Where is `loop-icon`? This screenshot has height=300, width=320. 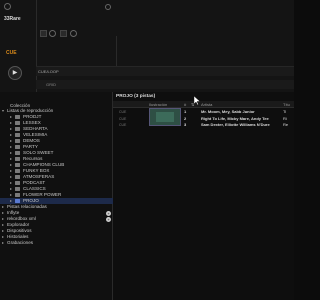
loop-icon is located at coordinates (63, 33).